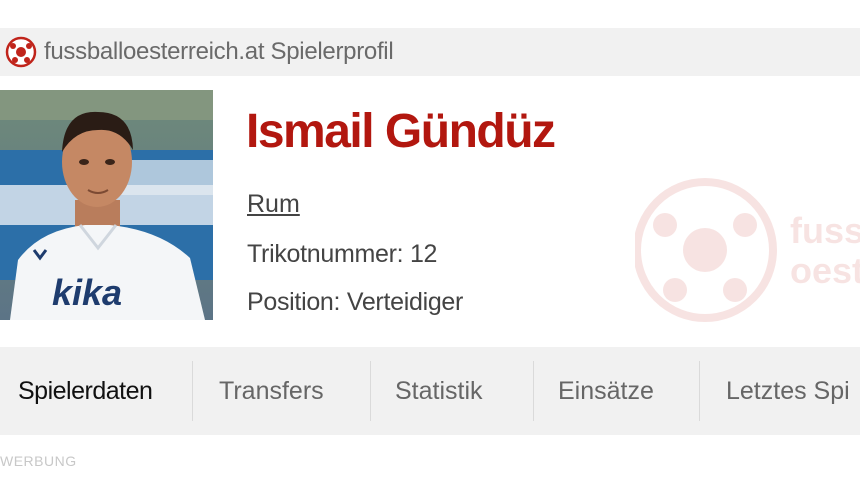  Describe the element at coordinates (87, 292) in the screenshot. I see `shirt-sponsor-logo: kika` at that location.